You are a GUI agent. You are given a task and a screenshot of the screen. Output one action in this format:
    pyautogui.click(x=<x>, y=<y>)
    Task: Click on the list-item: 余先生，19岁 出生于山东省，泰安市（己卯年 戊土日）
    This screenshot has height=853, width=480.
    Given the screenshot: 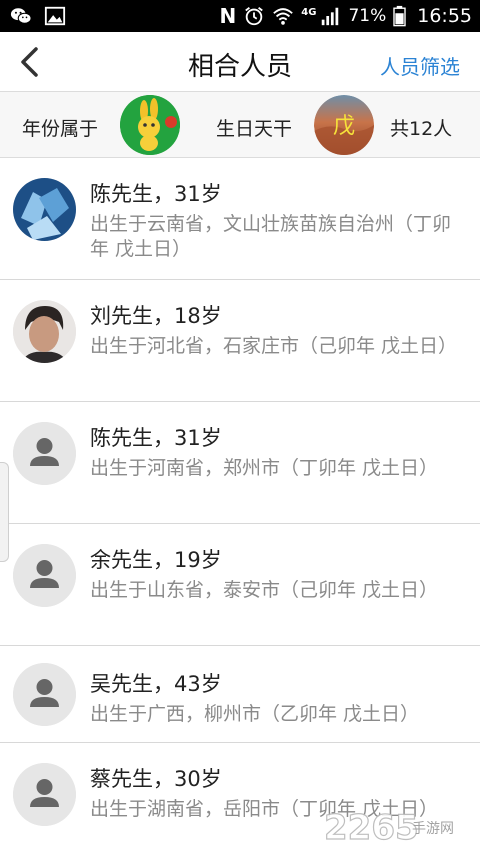 What is the action you would take?
    pyautogui.click(x=240, y=585)
    